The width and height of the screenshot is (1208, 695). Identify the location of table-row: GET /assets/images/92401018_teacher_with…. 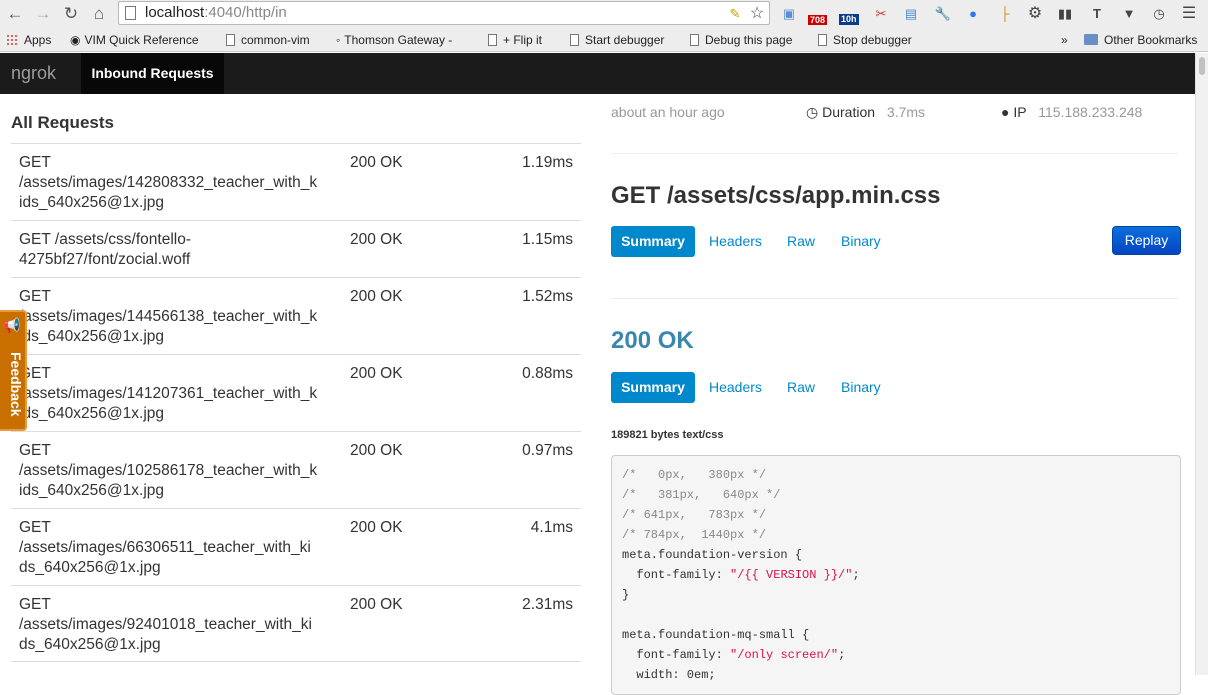
(296, 623).